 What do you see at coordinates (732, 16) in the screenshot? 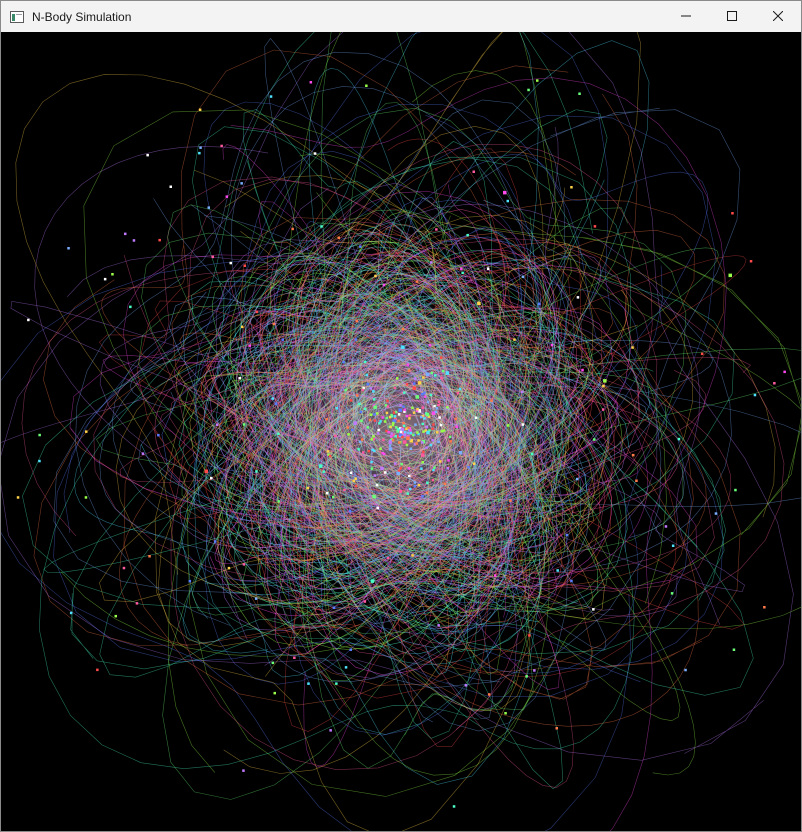
I see `maximize-button` at bounding box center [732, 16].